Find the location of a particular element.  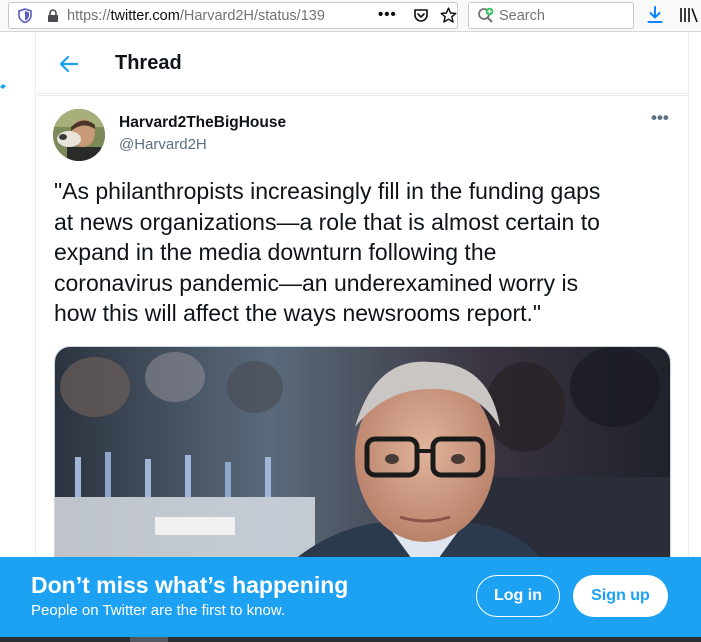

taskbar-segment is located at coordinates (149, 639).